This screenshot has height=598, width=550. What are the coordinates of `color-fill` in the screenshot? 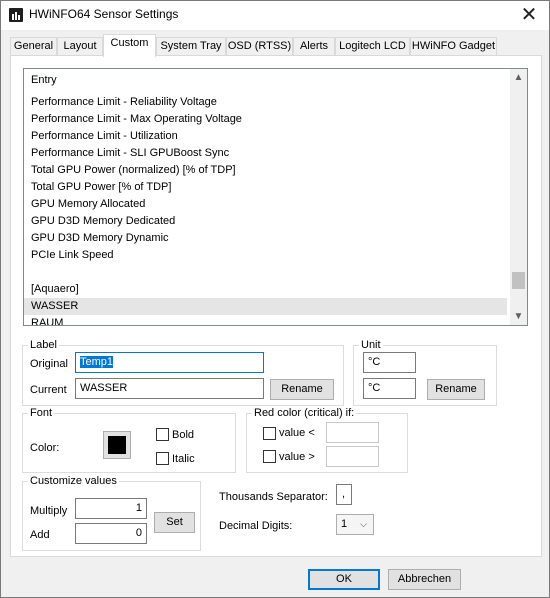 It's located at (117, 445).